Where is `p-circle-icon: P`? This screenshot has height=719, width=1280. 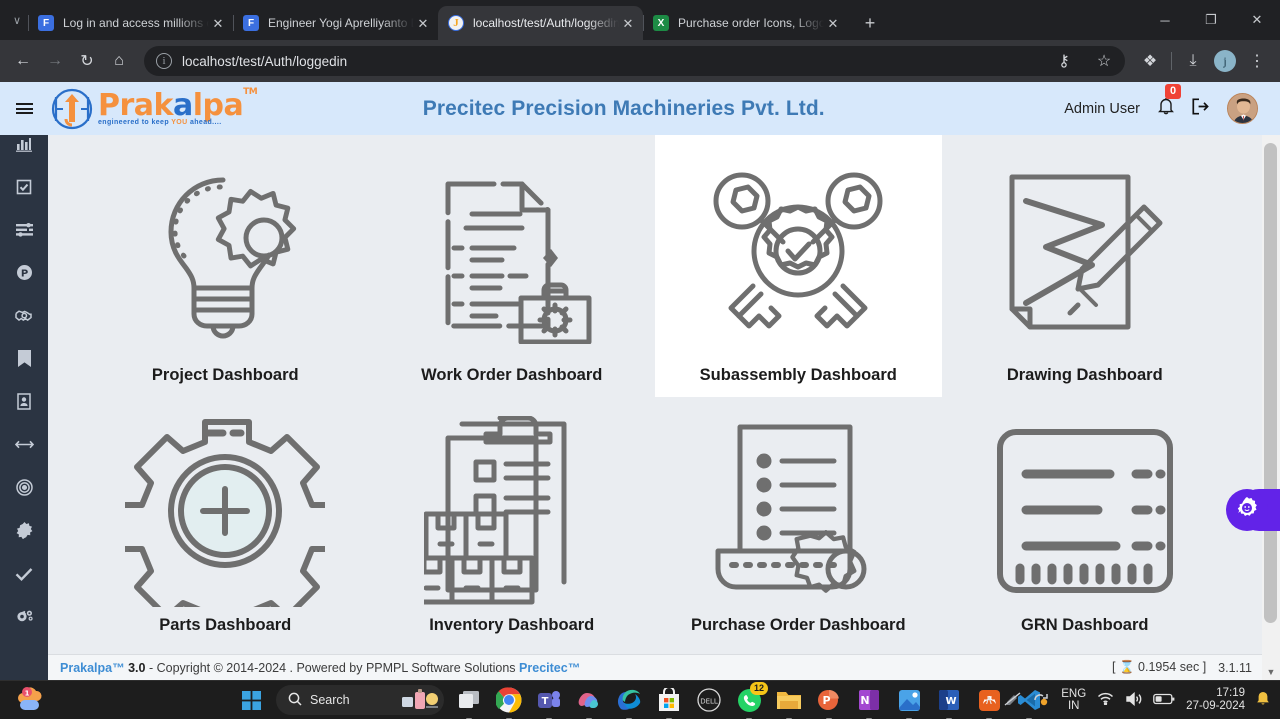
p-circle-icon: P is located at coordinates (24, 272).